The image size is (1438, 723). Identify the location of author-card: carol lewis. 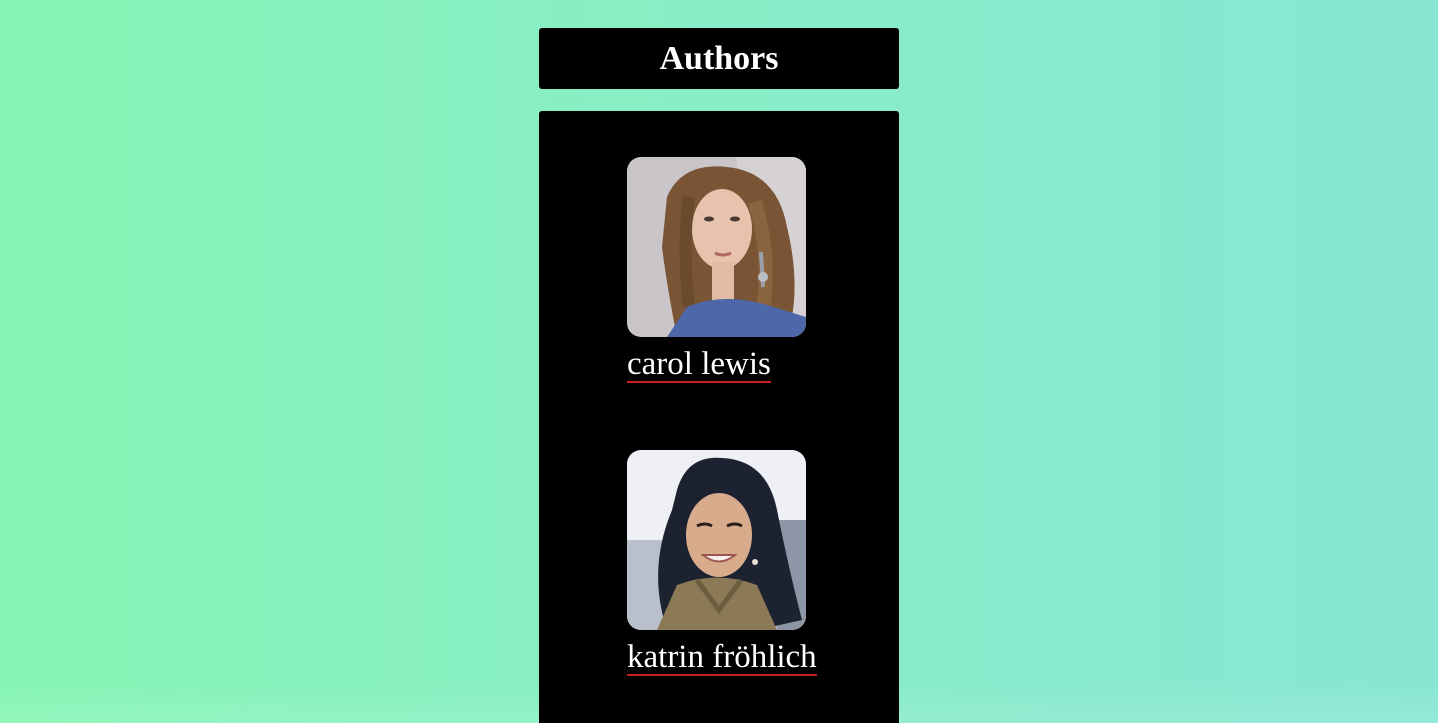
(747, 270).